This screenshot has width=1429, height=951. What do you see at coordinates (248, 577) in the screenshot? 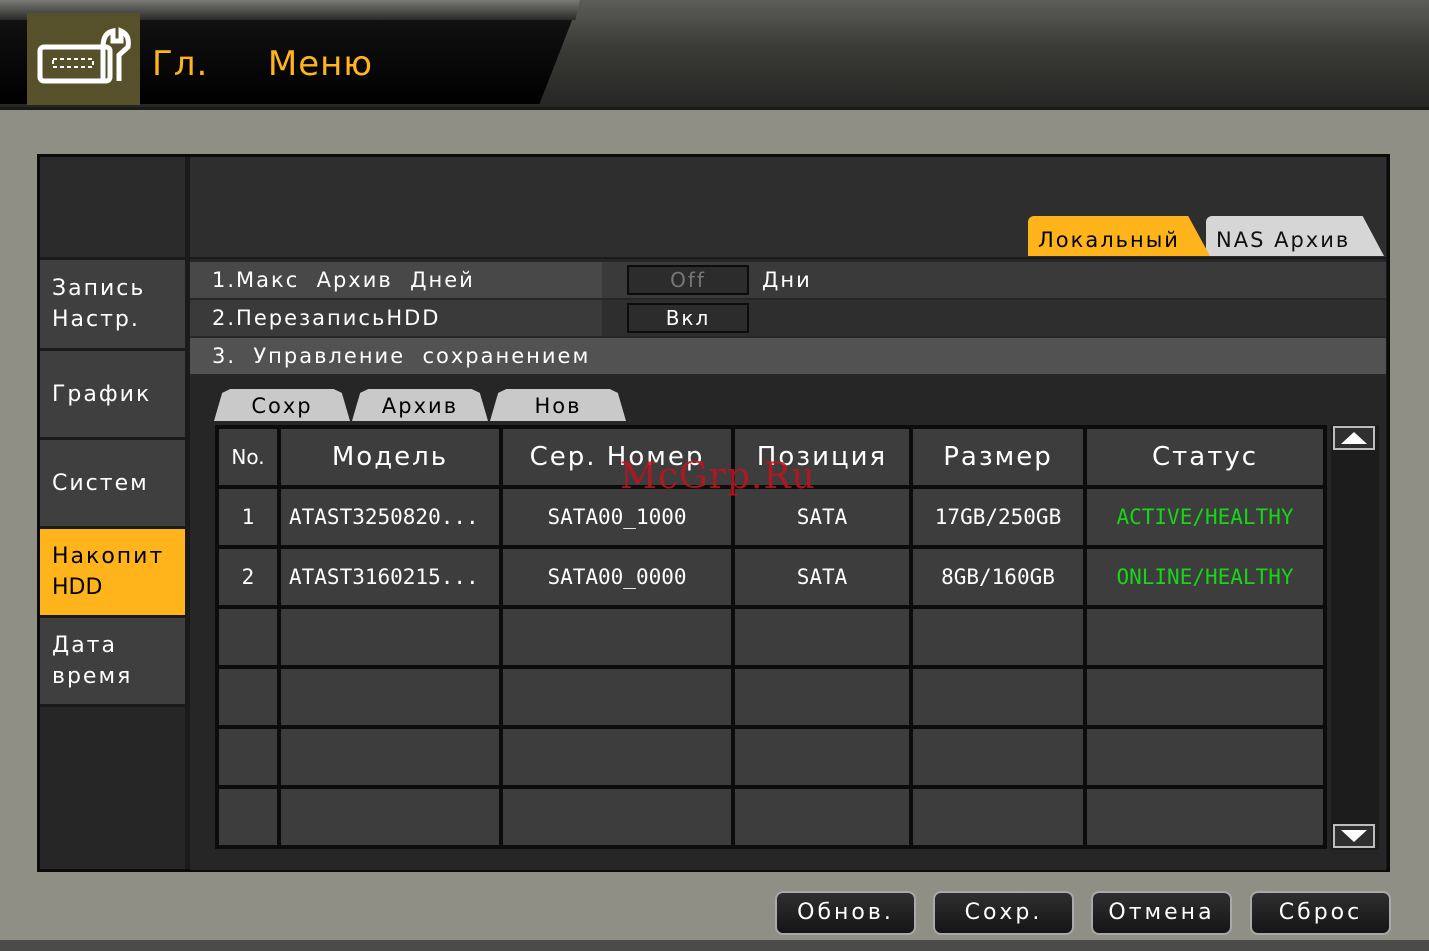
I see `cell-no: 2` at bounding box center [248, 577].